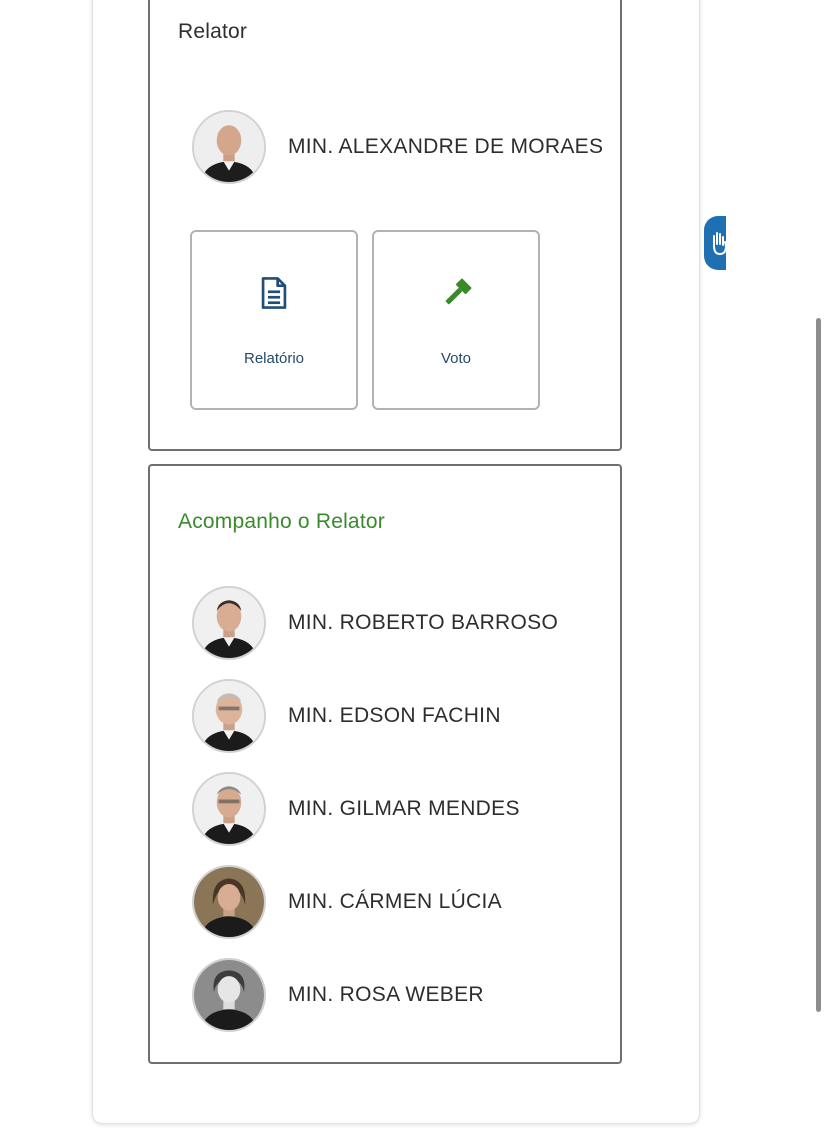  What do you see at coordinates (818, 665) in the screenshot?
I see `scrollbar` at bounding box center [818, 665].